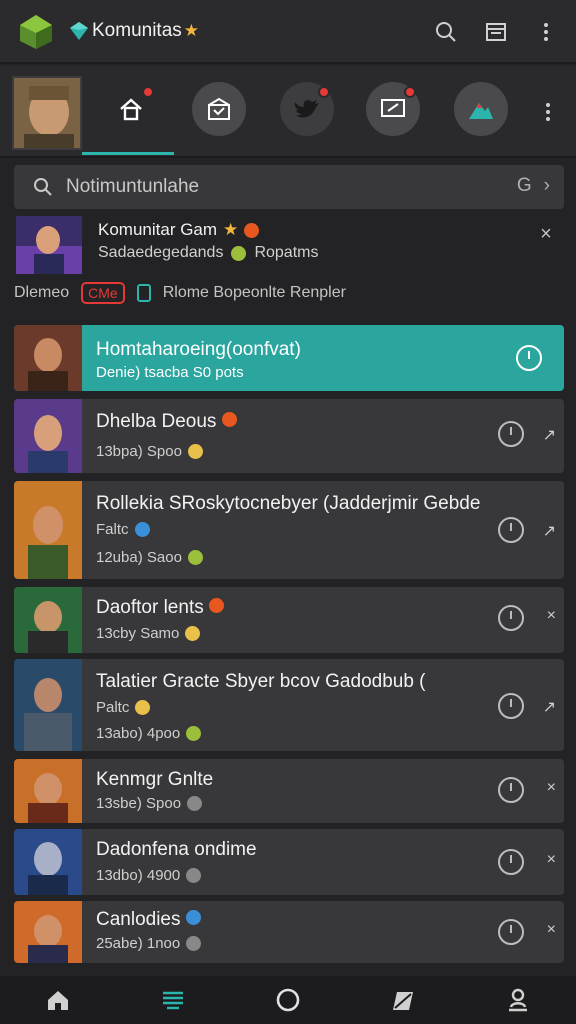 This screenshot has width=576, height=1024. Describe the element at coordinates (289, 620) in the screenshot. I see `list-item: Daoftor lents 13cby Samo ×` at that location.